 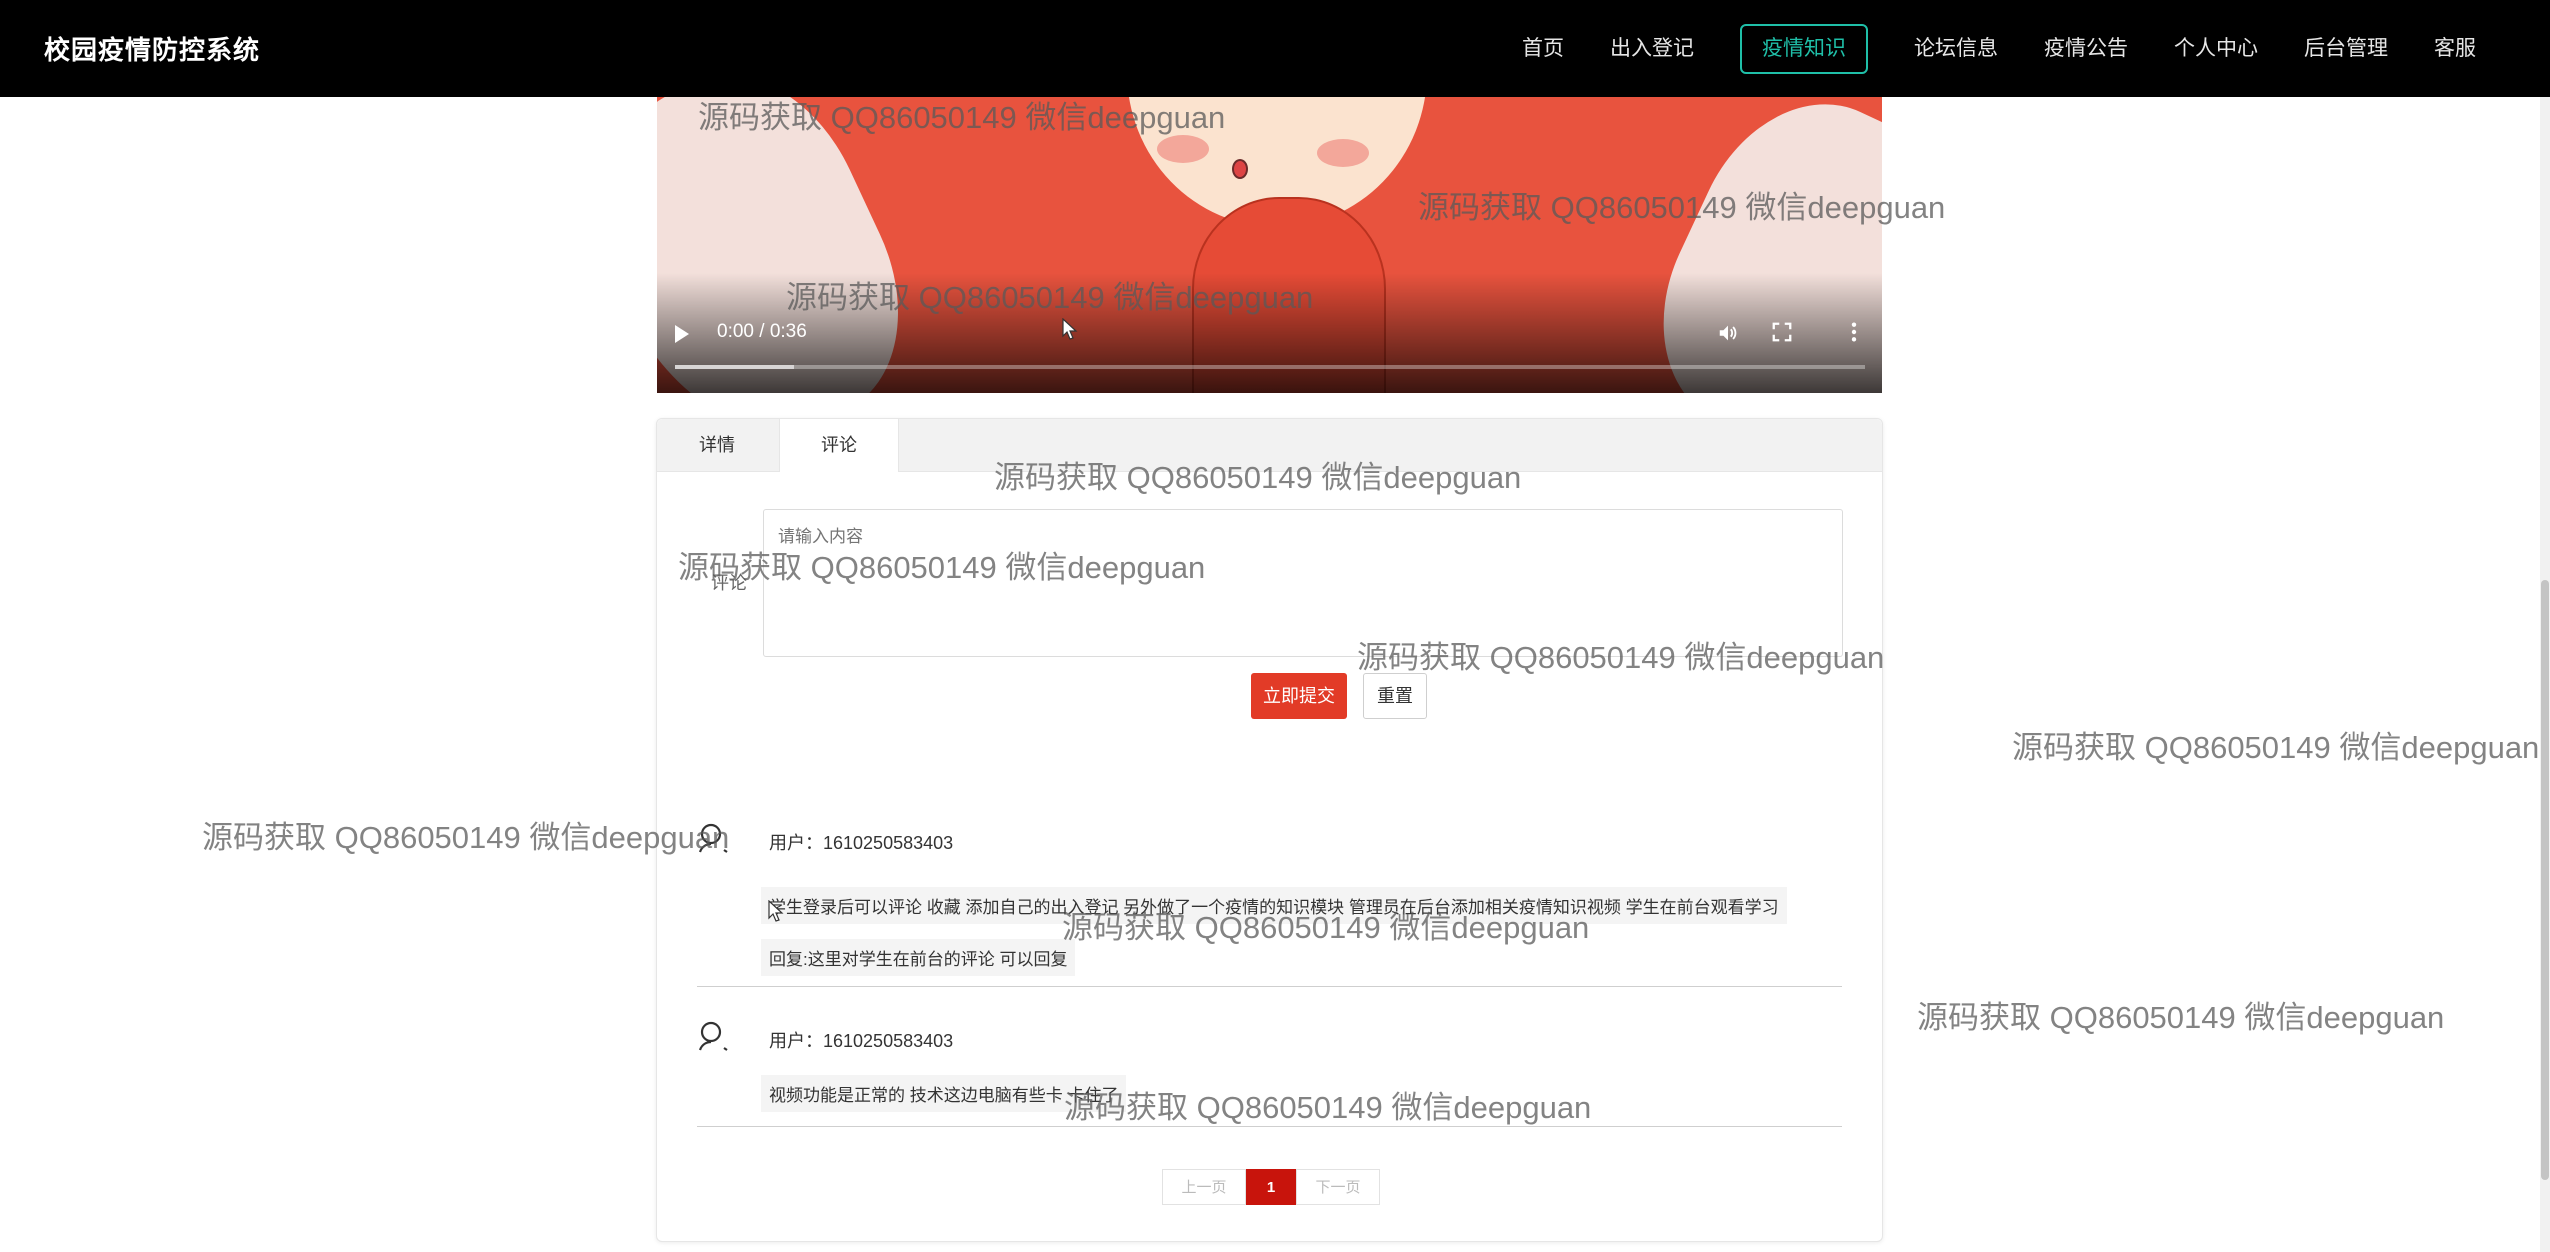 I want to click on prev-page-button: 上一页, so click(x=1204, y=1187).